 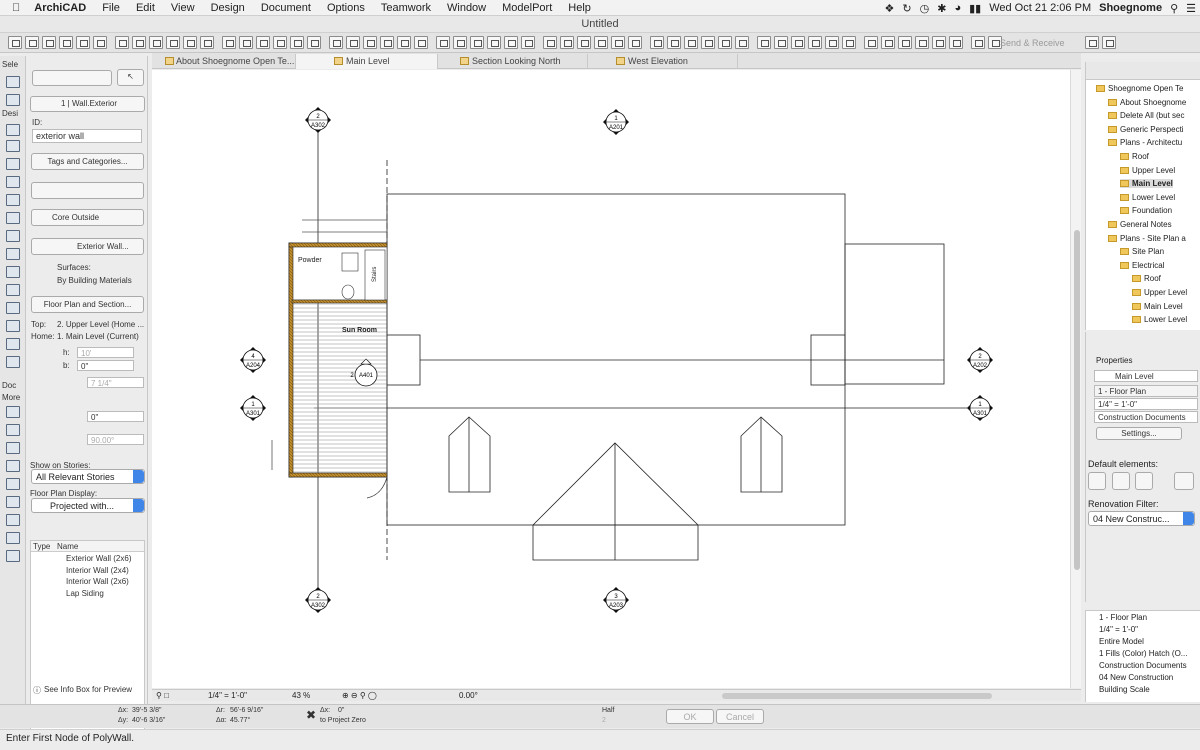 I want to click on horizontal-scrollbar, so click(x=857, y=696).